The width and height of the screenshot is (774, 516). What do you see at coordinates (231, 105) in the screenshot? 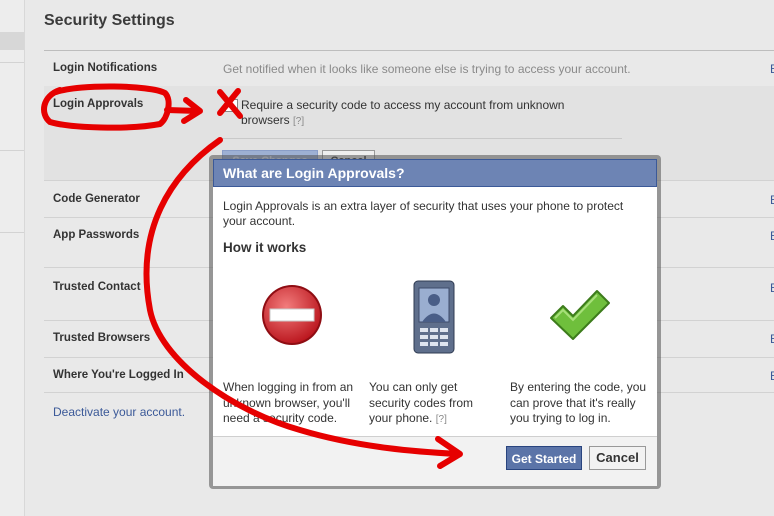
I see `require-code-checkbox` at bounding box center [231, 105].